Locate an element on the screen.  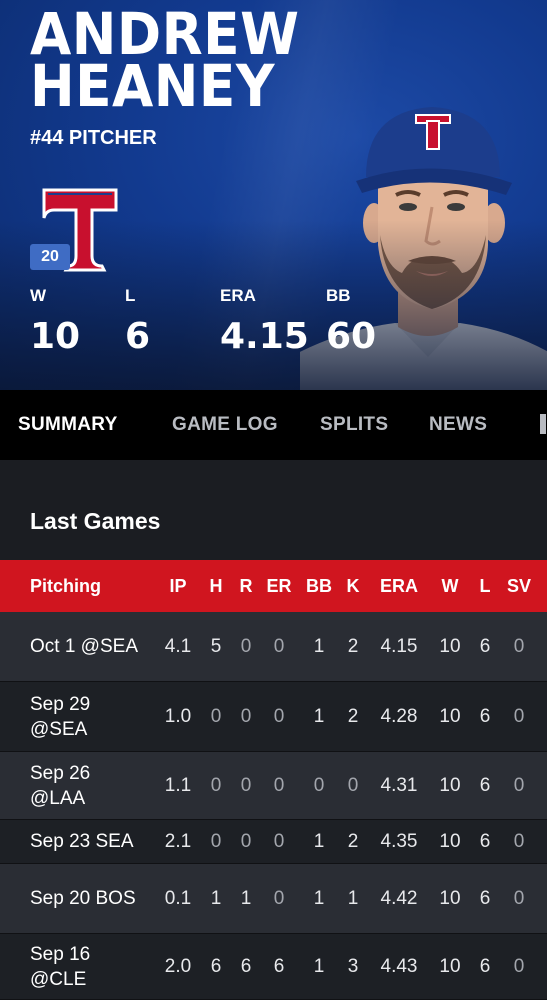
col-era: ERA is located at coordinates (398, 585).